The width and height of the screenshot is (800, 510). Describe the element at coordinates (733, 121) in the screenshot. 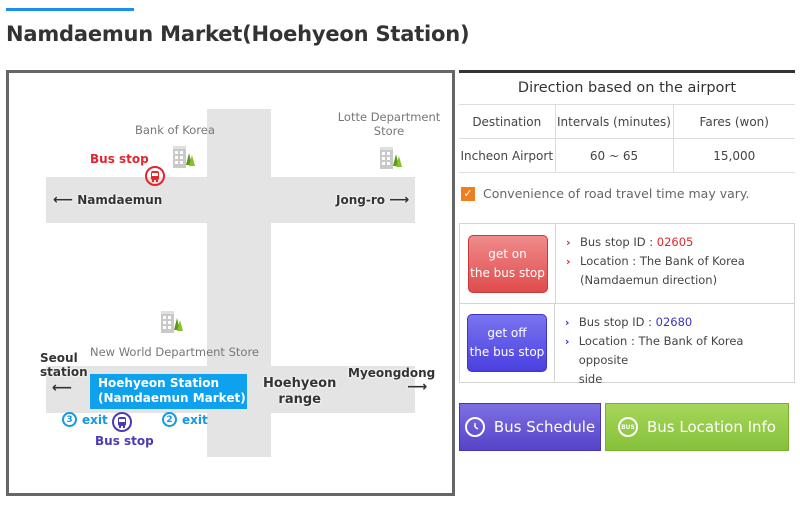

I see `column-header-fares: Fares (won)` at that location.